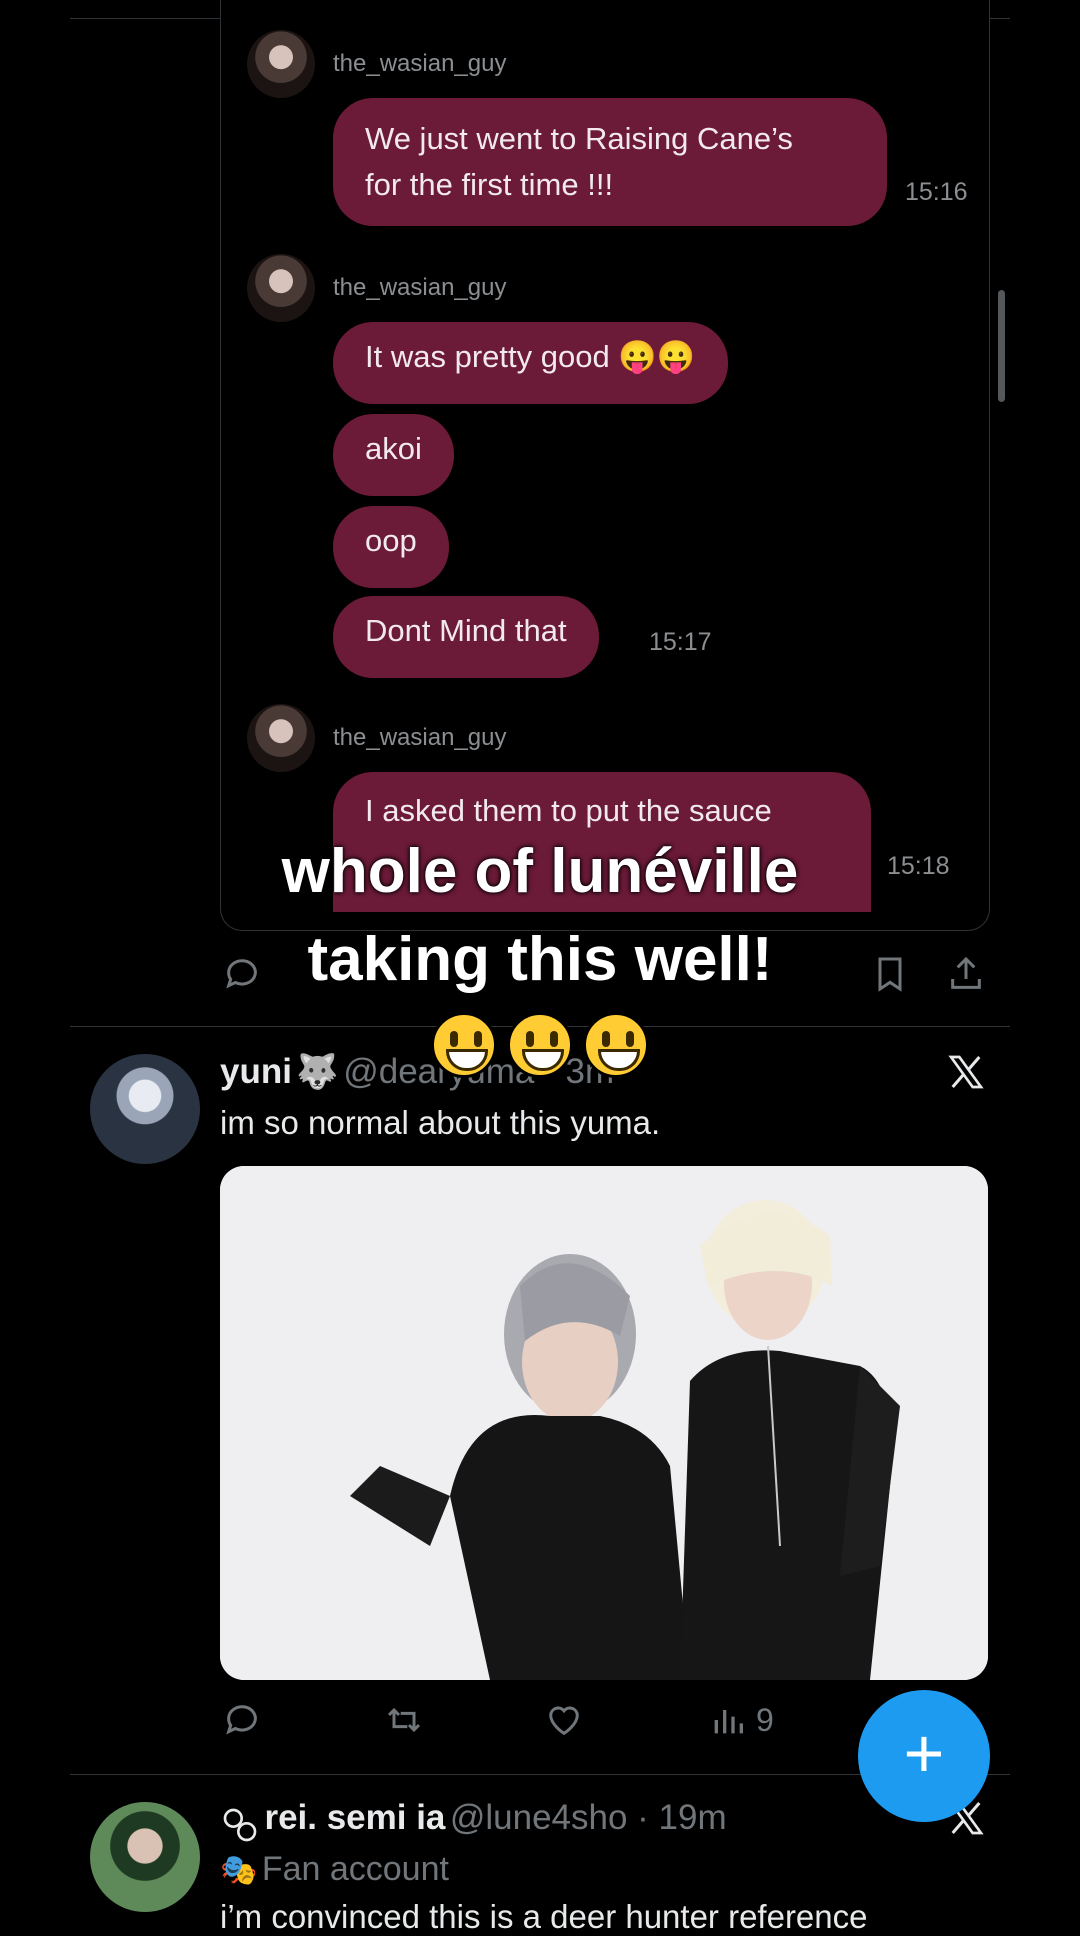 The image size is (1080, 1936). I want to click on views-count: 9, so click(765, 1720).